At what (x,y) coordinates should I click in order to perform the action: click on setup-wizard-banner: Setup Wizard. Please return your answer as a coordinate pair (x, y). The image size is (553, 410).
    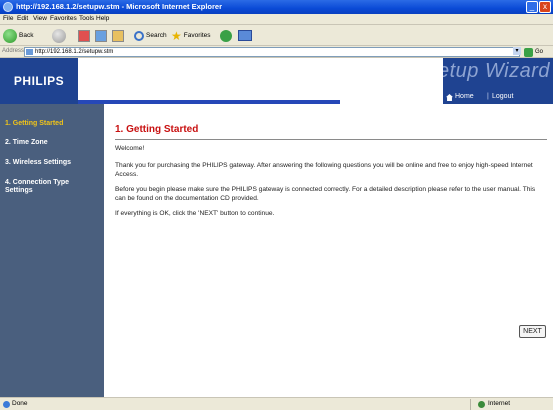
    Looking at the image, I should click on (498, 75).